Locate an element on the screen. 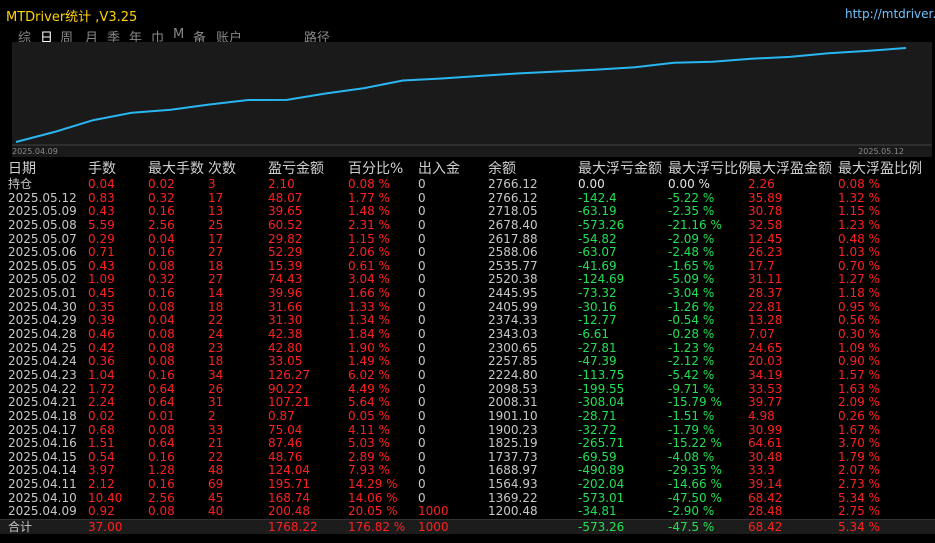  cell-pct: 7.93 % is located at coordinates (369, 470).